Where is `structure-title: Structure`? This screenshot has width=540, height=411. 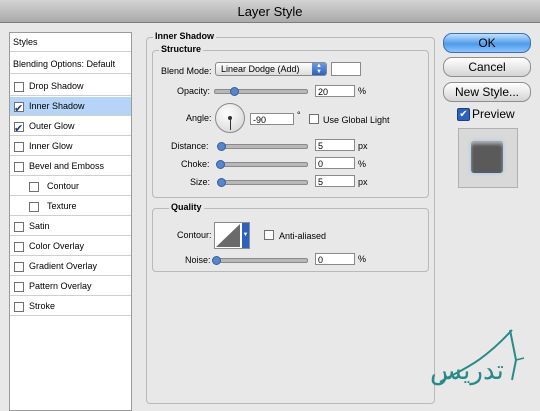
structure-title: Structure is located at coordinates (181, 49).